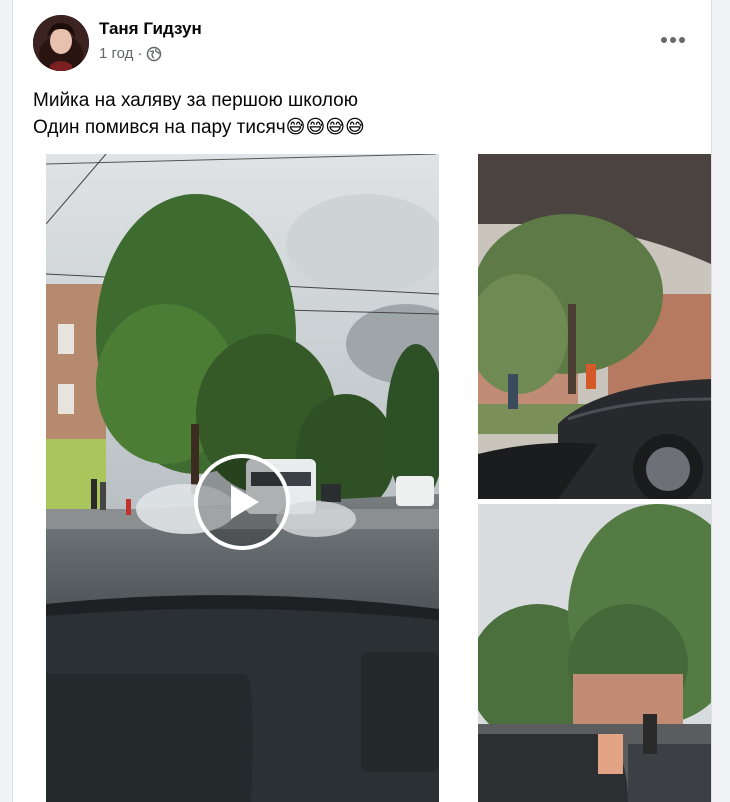 The width and height of the screenshot is (730, 802). I want to click on post-meta: 1 год ·, so click(130, 53).